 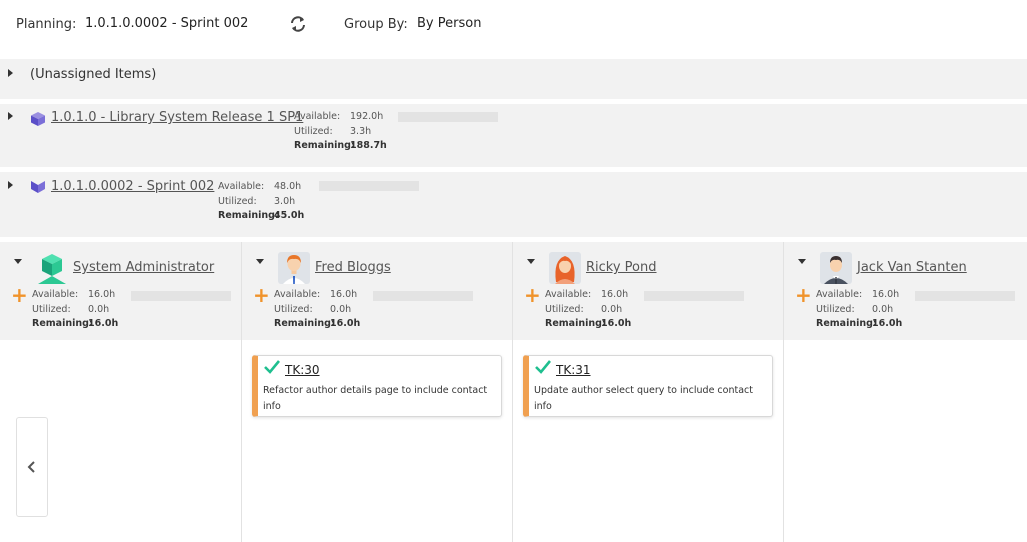 I want to click on person-name-link: System Administrator, so click(x=143, y=267).